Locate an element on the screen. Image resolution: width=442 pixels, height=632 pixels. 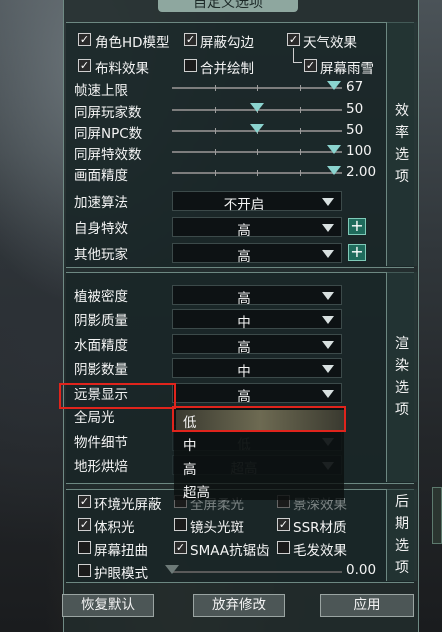
dropdown-label-self-effects: 自身特效 is located at coordinates (101, 229).